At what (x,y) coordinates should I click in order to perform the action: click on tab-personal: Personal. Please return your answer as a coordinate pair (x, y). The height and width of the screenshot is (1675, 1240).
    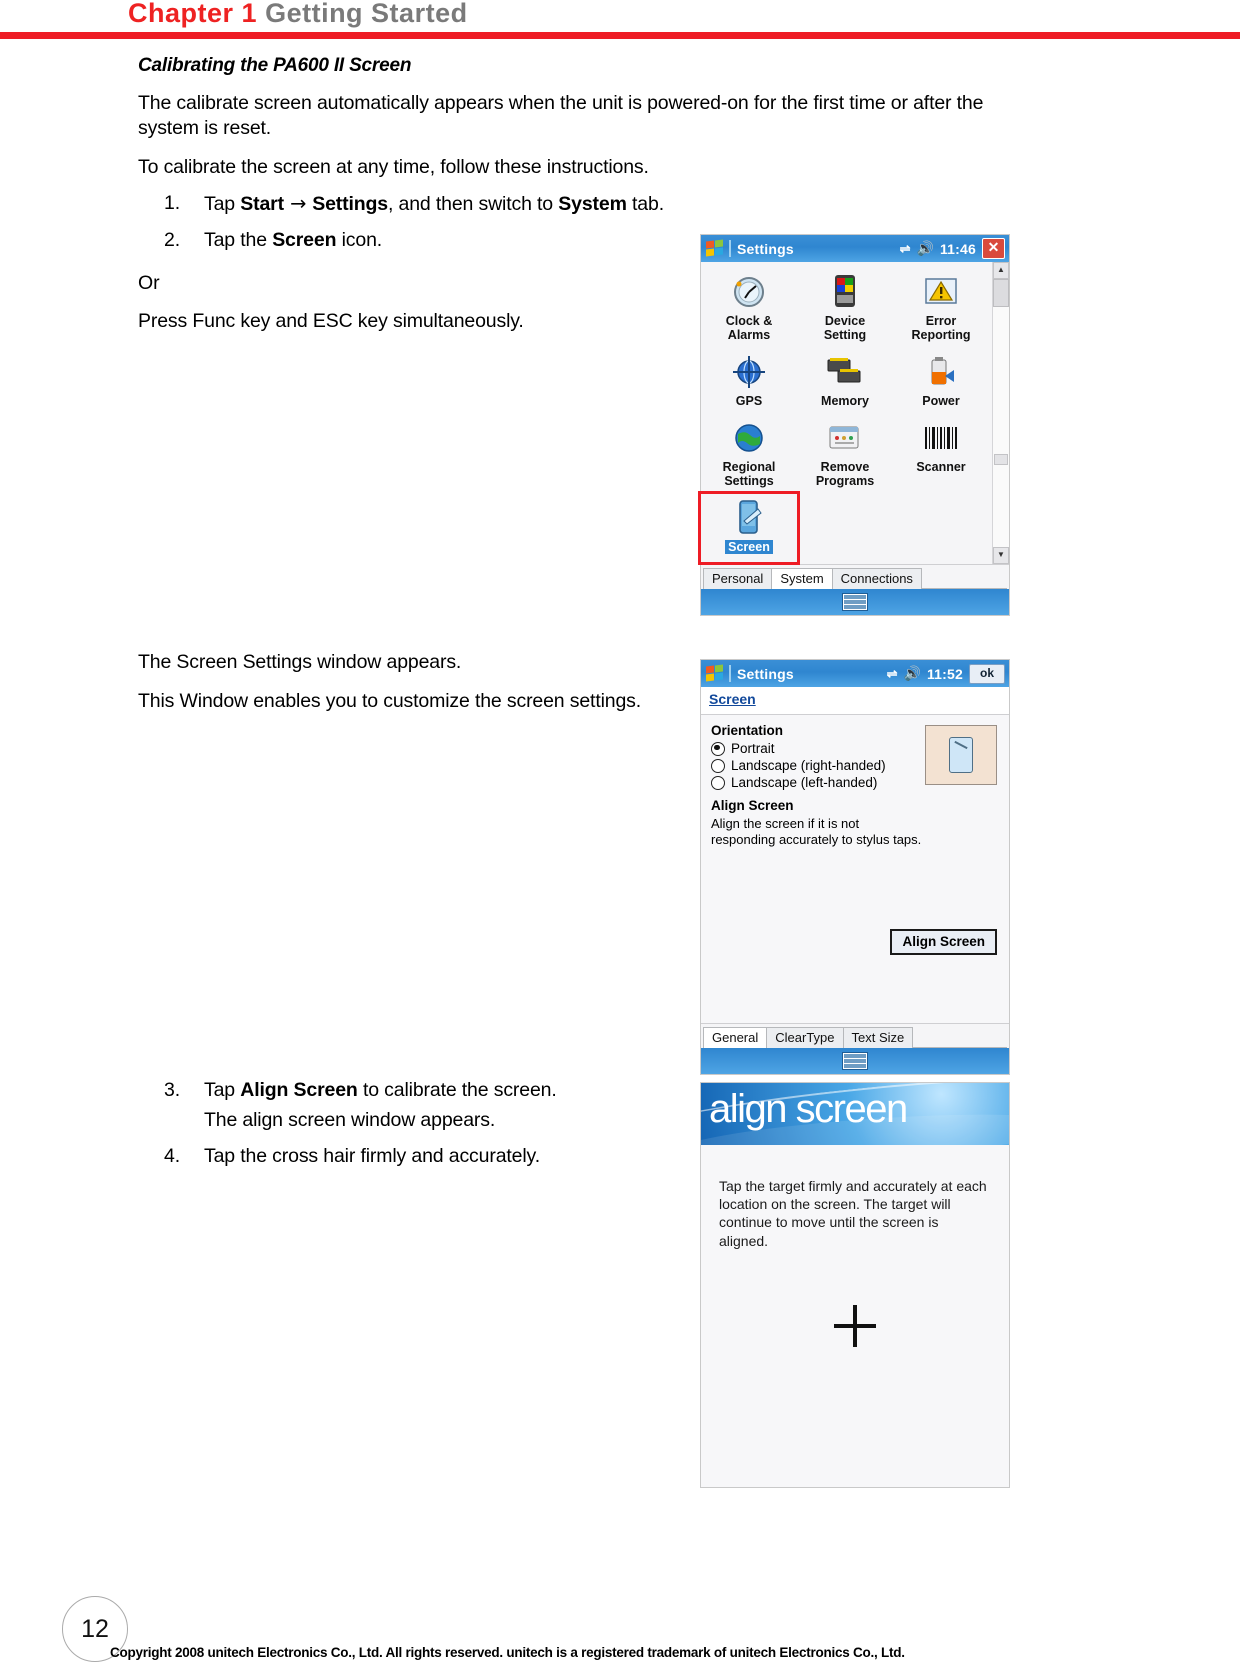
    Looking at the image, I should click on (738, 578).